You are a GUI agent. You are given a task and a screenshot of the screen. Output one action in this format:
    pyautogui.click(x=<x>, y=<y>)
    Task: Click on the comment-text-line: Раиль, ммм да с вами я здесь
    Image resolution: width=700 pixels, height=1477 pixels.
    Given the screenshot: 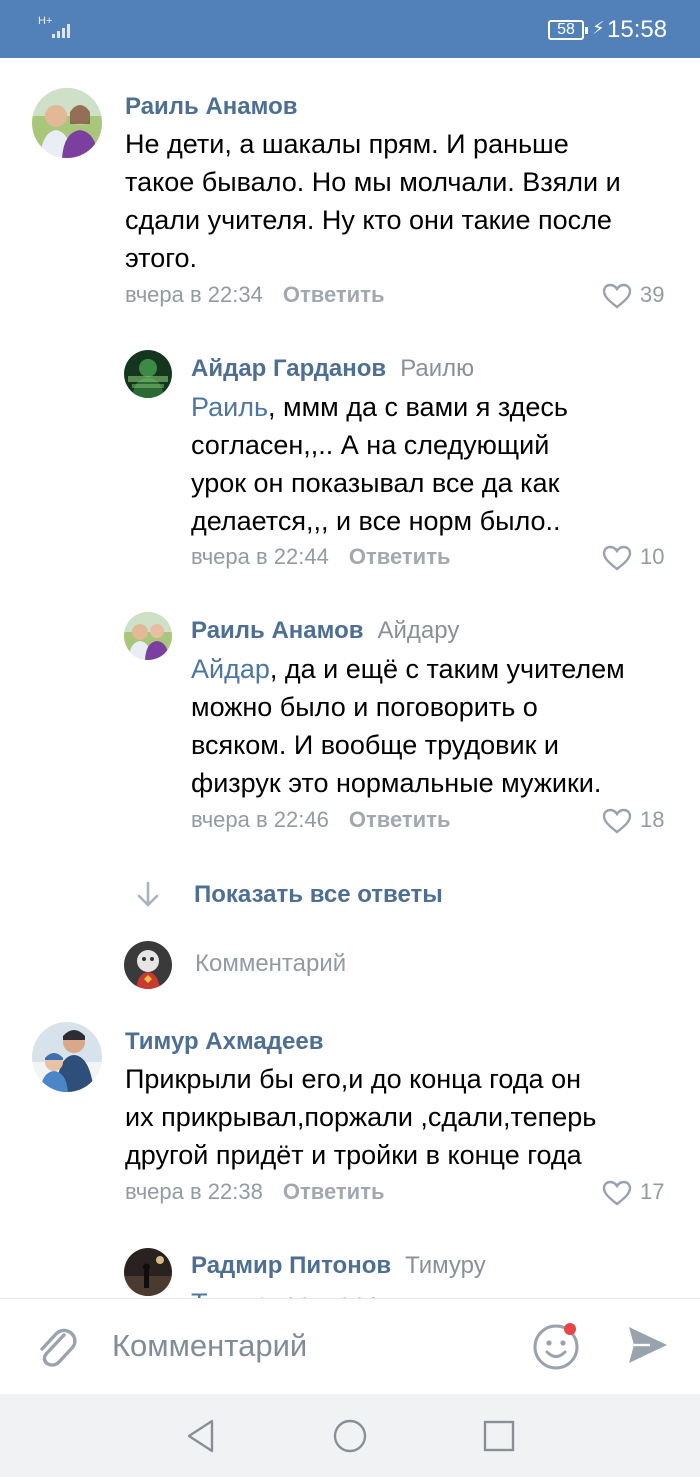 What is the action you would take?
    pyautogui.click(x=379, y=407)
    